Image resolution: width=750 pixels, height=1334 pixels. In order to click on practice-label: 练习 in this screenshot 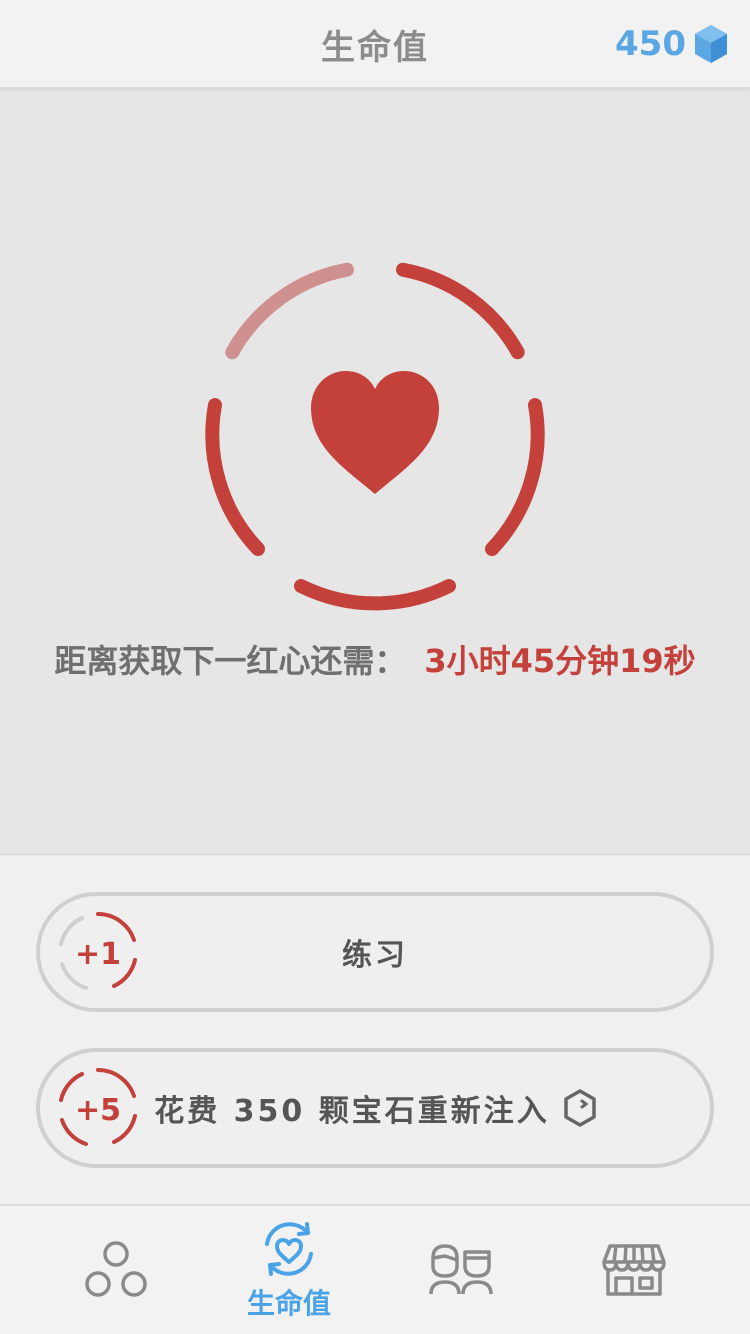, I will do `click(375, 955)`.